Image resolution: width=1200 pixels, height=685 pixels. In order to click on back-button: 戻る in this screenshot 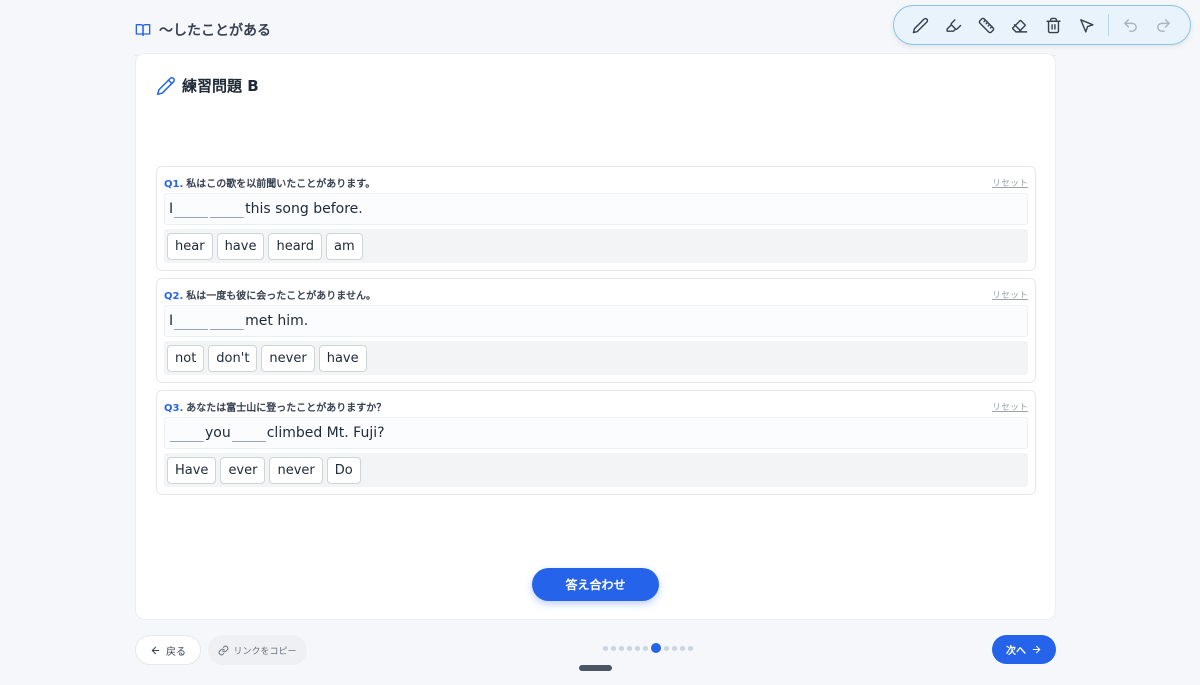, I will do `click(168, 650)`.